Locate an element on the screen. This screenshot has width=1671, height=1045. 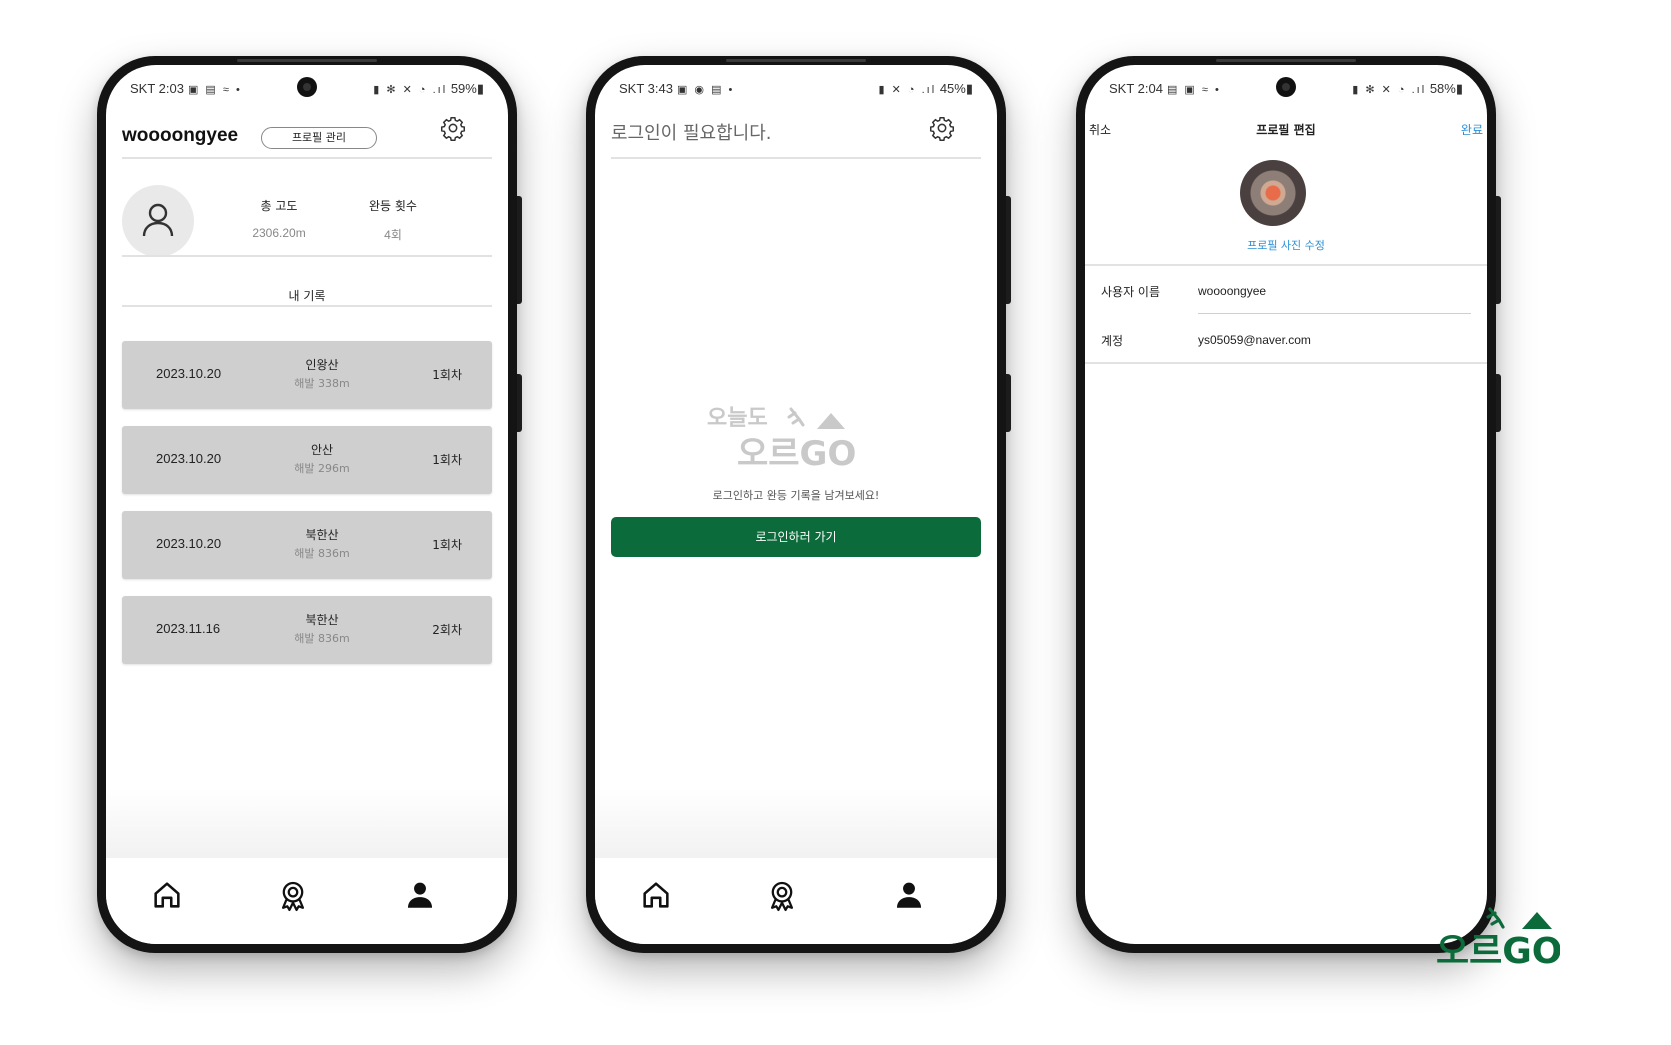
status-battery: ▮ ✕ ◔ .ıl 45%▮ is located at coordinates (925, 88).